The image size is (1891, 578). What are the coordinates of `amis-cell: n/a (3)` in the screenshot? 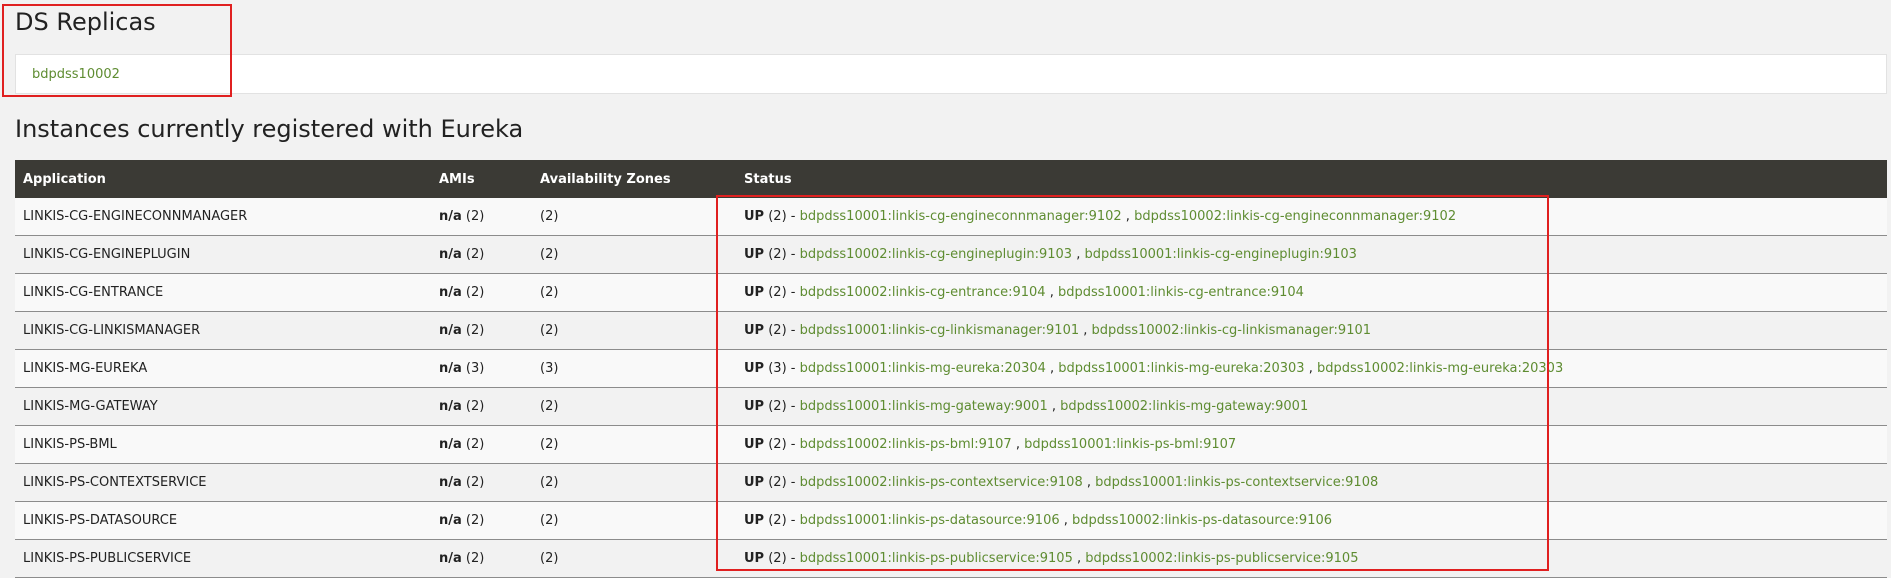 It's located at (481, 368).